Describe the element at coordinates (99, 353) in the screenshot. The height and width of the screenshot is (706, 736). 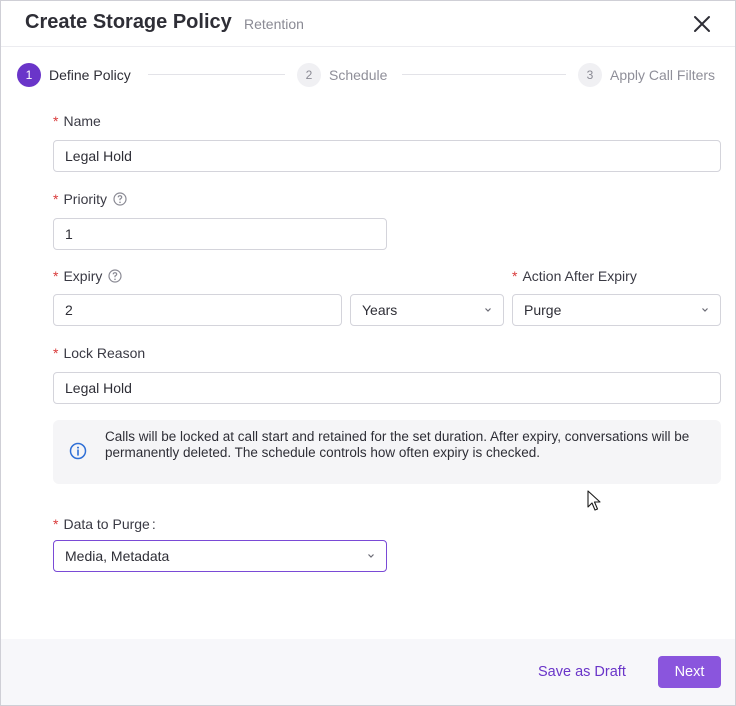
I see `lock-reason-label: * Lock Reason` at that location.